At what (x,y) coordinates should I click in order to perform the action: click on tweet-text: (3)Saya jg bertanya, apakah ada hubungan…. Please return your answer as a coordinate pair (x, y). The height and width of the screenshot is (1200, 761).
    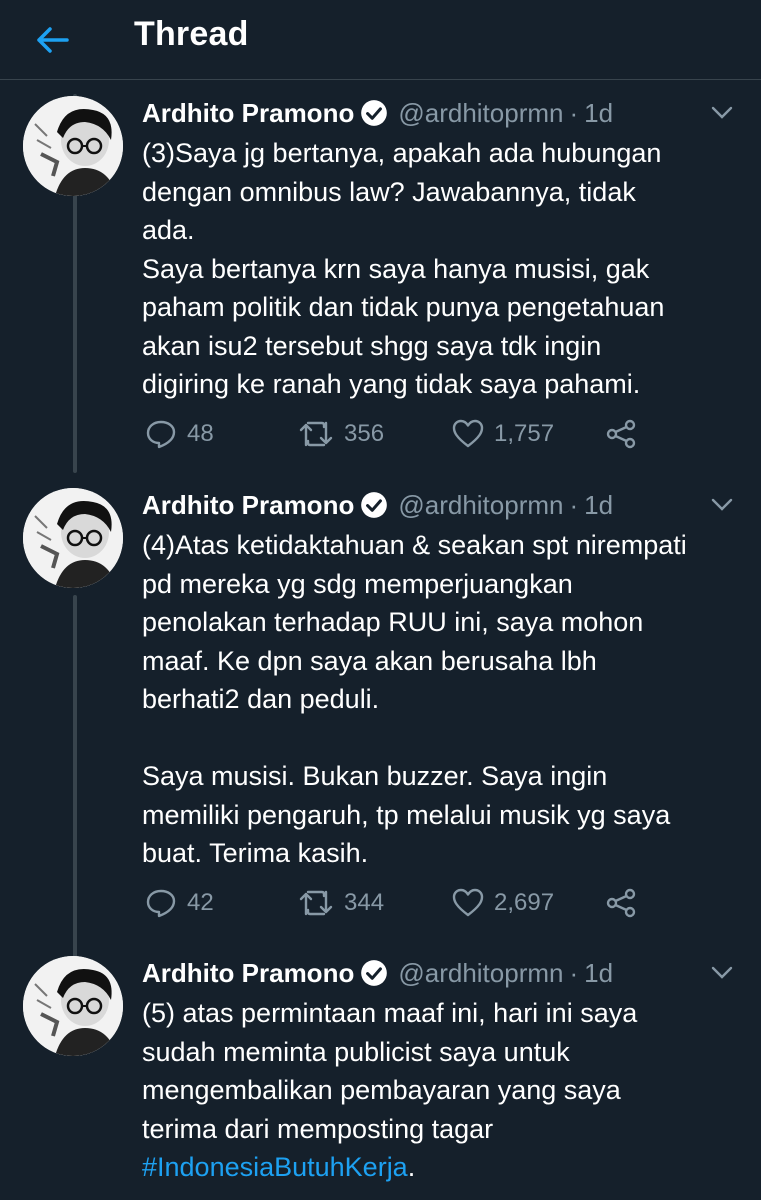
    Looking at the image, I should click on (403, 268).